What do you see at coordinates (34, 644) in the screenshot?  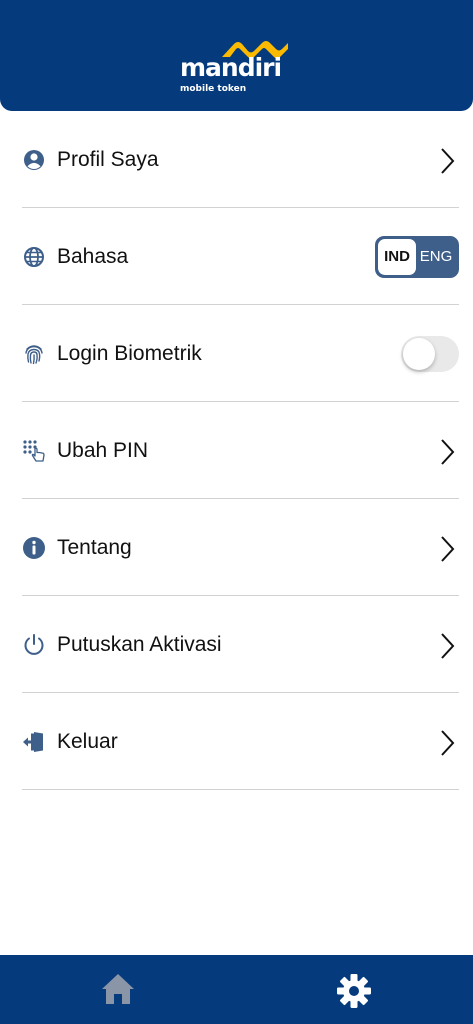 I see `power-icon` at bounding box center [34, 644].